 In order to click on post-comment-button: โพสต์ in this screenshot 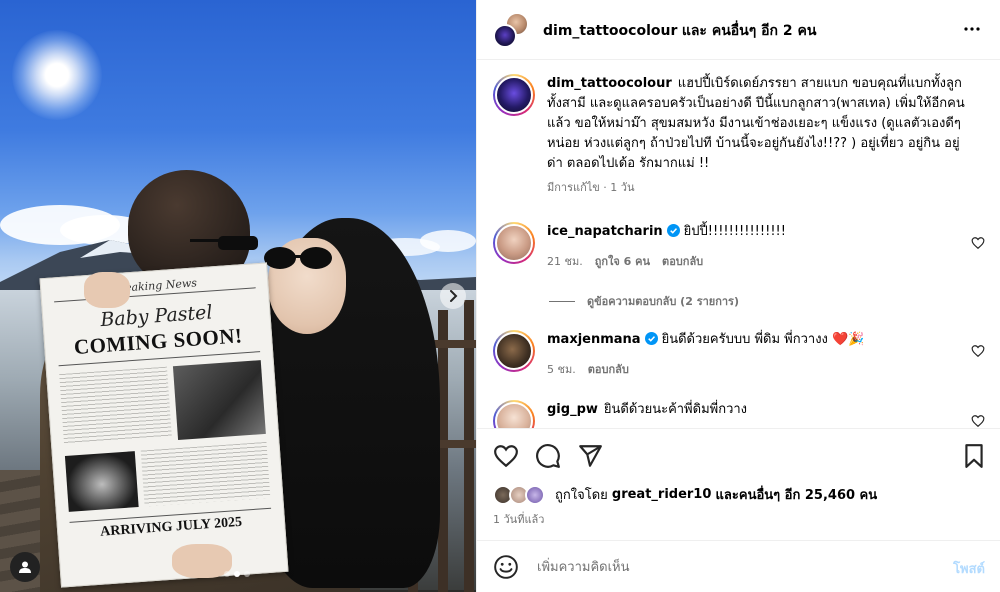, I will do `click(969, 568)`.